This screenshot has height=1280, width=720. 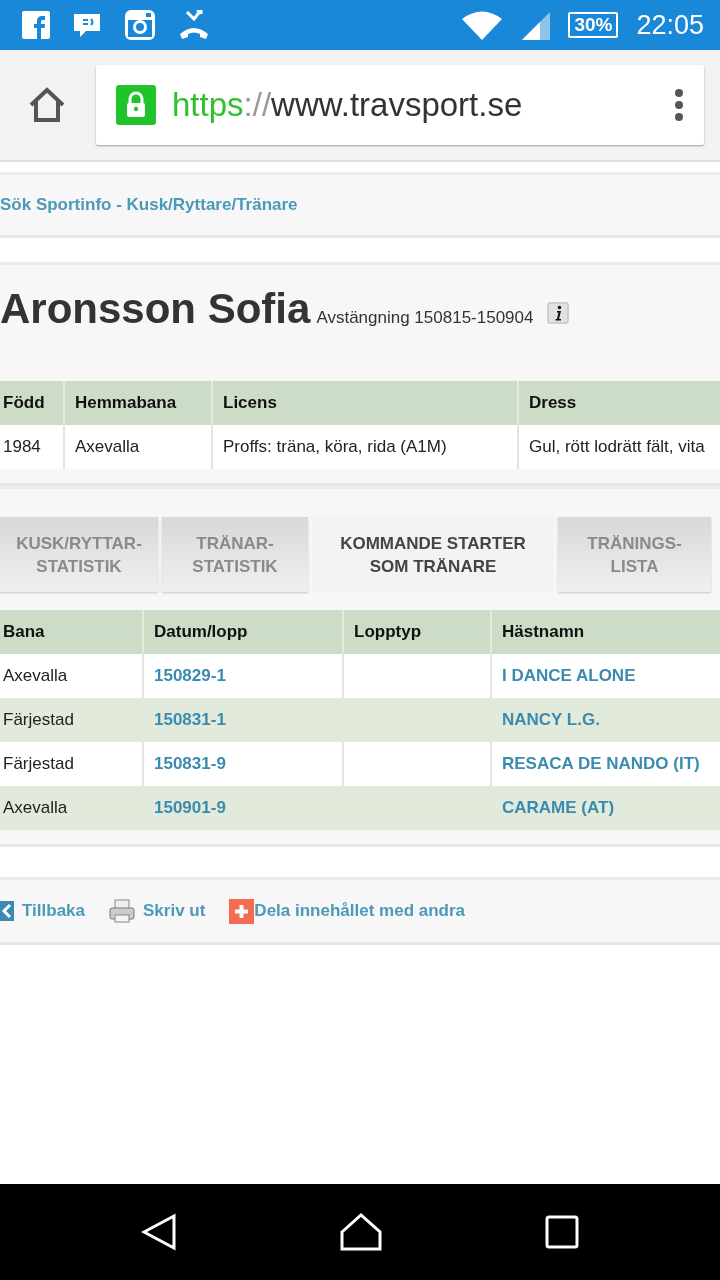 I want to click on horse-name-link: CARAME (AT), so click(x=605, y=808).